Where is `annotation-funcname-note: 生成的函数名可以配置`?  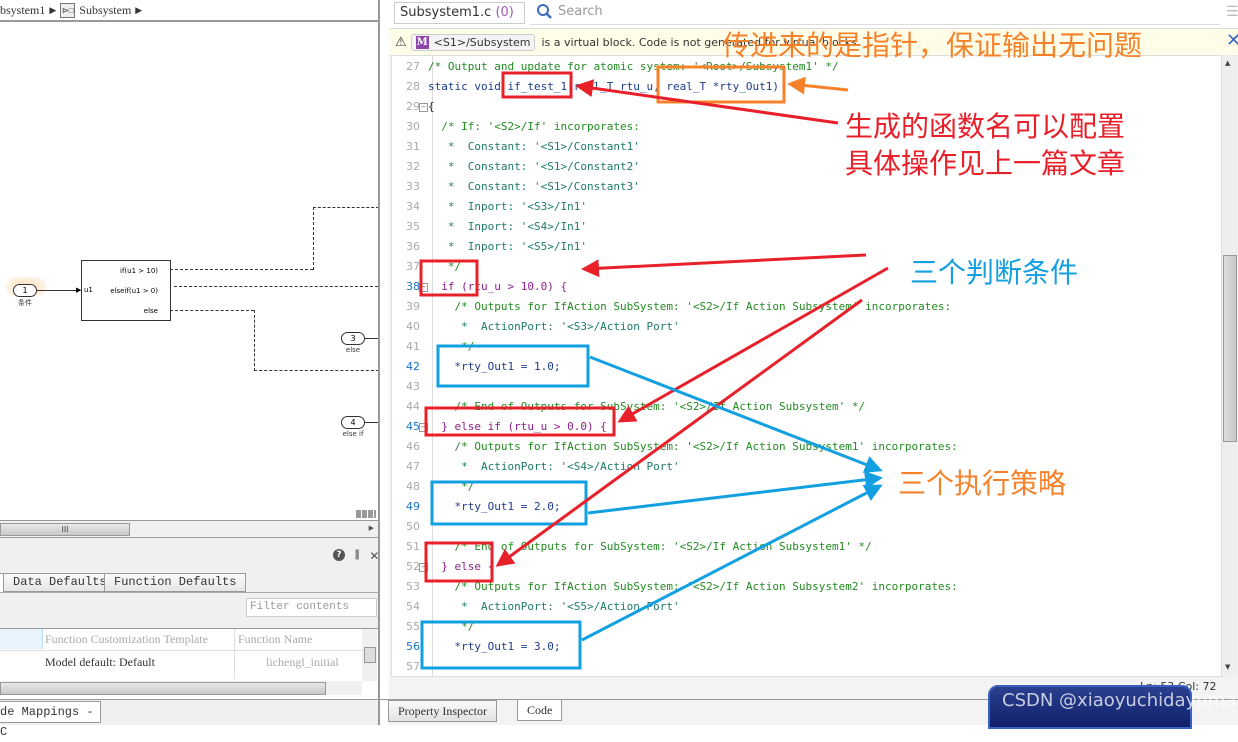
annotation-funcname-note: 生成的函数名可以配置 is located at coordinates (985, 126).